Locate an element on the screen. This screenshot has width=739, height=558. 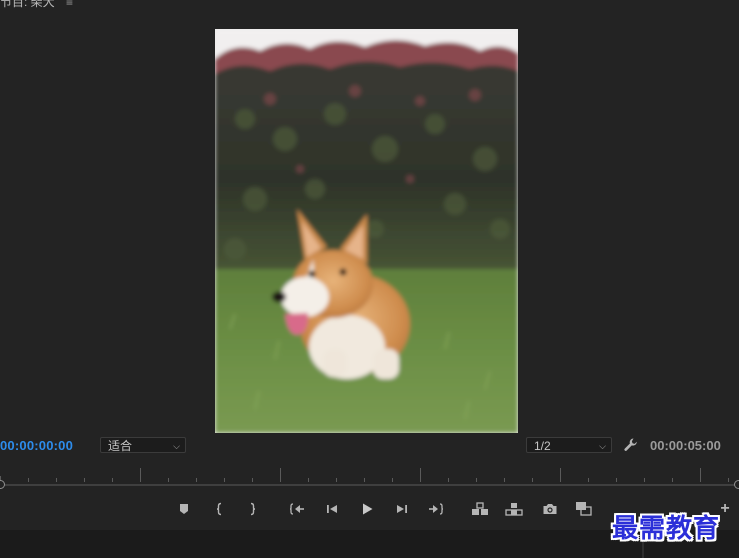
zoom-scrollbar is located at coordinates (369, 485).